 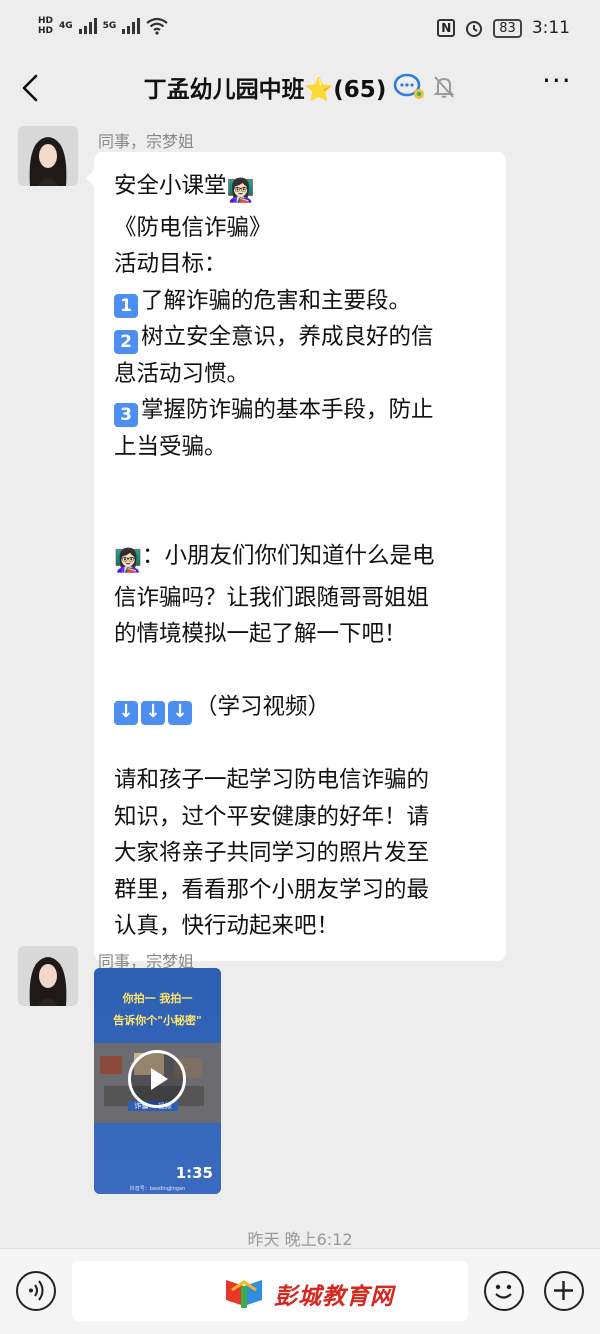 I want to click on message-line: 3 掌握防诈骗的基本手段，防止, so click(x=300, y=410).